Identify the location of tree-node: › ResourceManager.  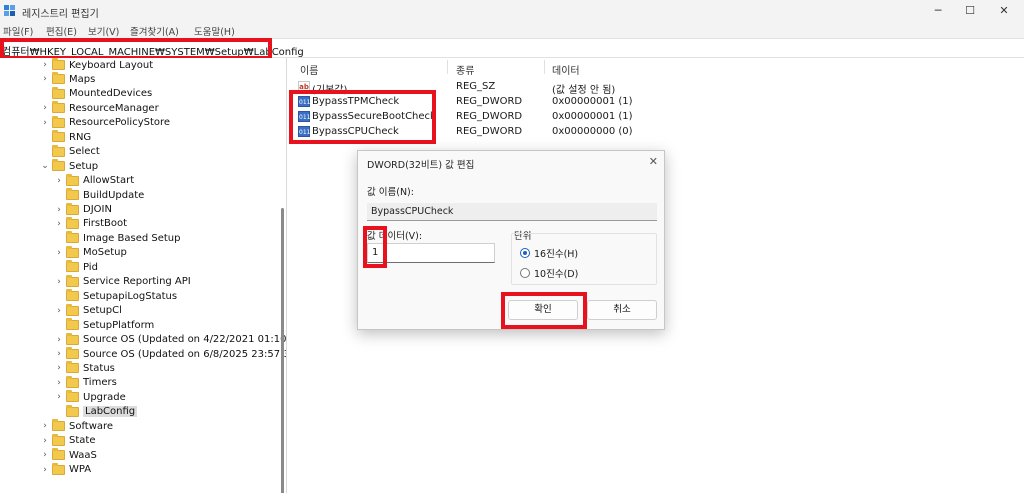
(99, 108).